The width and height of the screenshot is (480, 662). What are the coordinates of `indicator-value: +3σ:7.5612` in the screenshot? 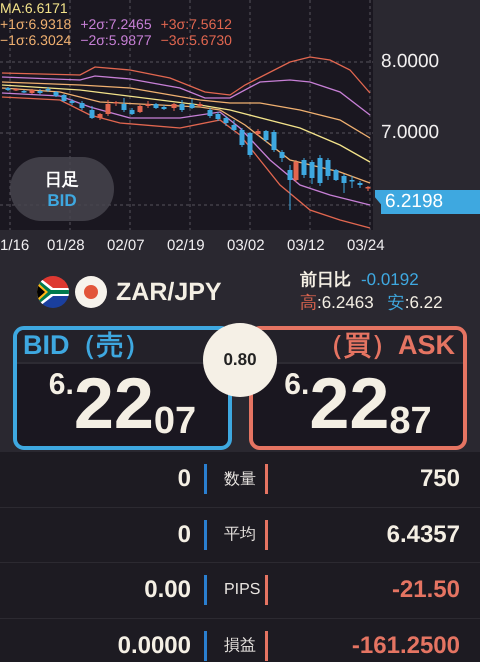 It's located at (196, 24).